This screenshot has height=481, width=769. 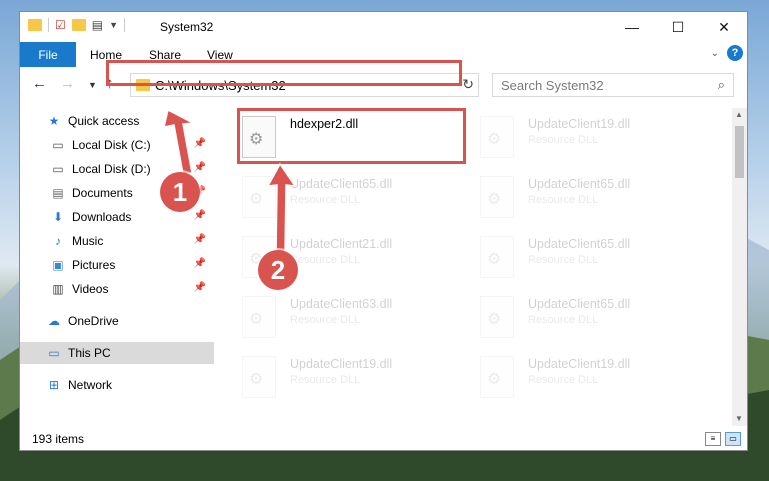 I want to click on sidebar-item-label: Local Disk (D:), so click(x=111, y=169).